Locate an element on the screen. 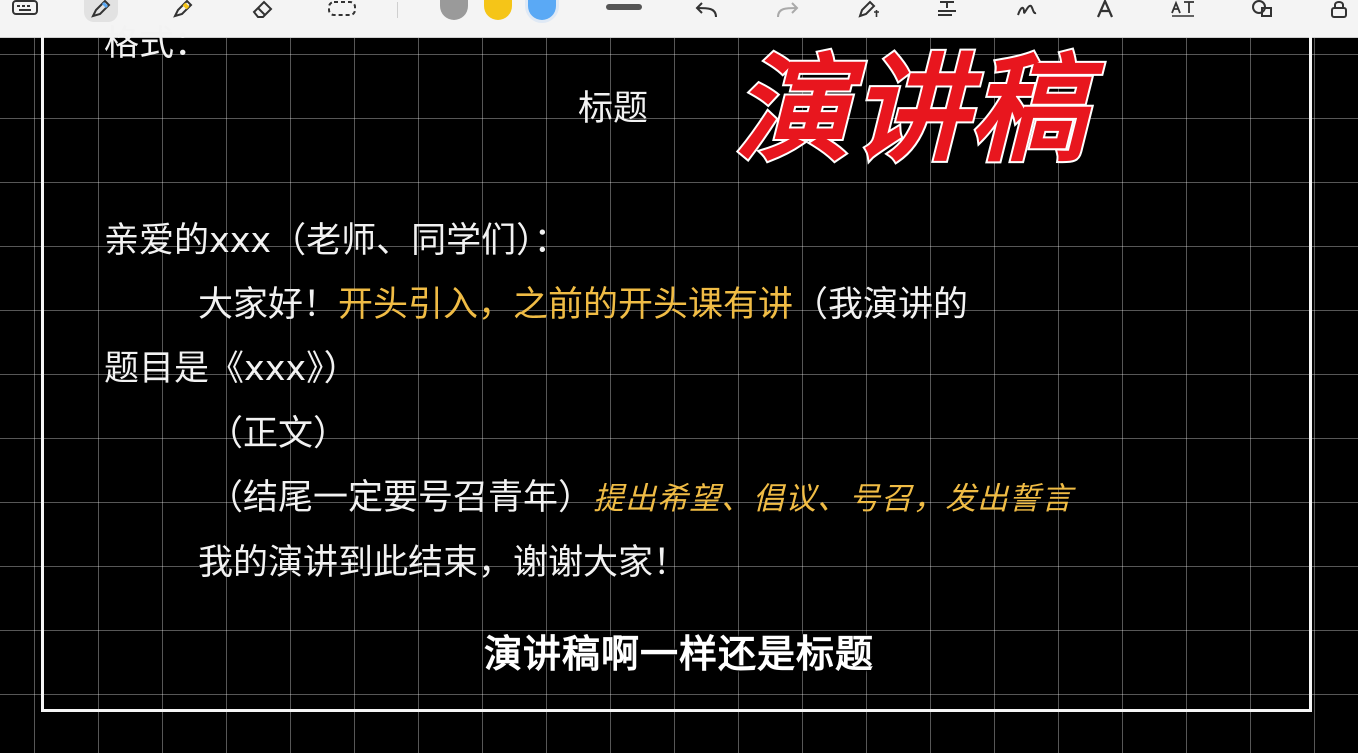  format-label: 格式： is located at coordinates (157, 44).